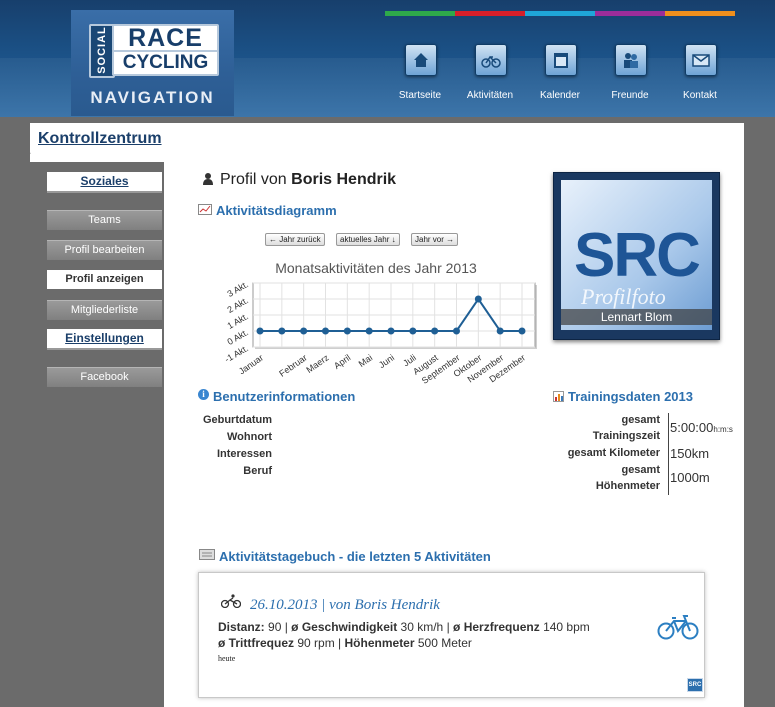 This screenshot has height=707, width=775. What do you see at coordinates (723, 429) in the screenshot?
I see `training-time-unit: h:m:s` at bounding box center [723, 429].